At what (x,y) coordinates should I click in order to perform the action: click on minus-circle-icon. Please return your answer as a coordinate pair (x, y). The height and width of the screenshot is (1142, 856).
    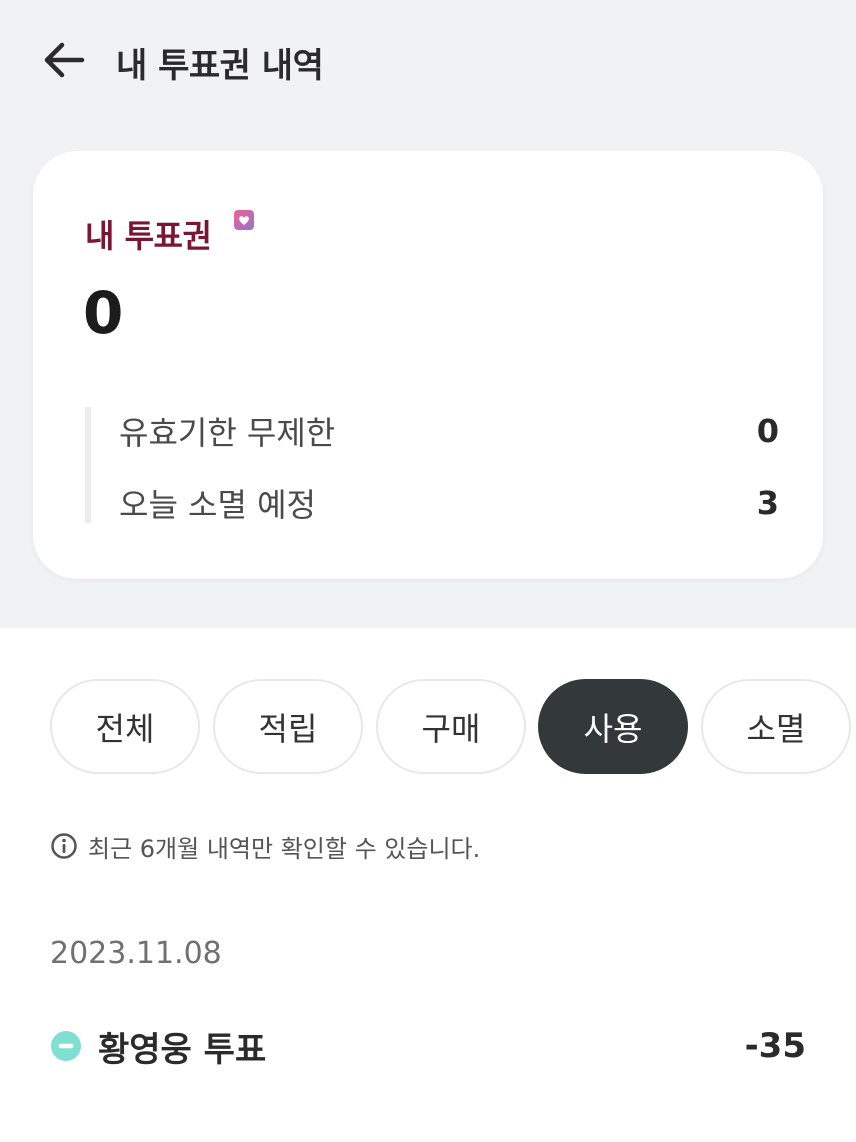
    Looking at the image, I should click on (66, 1046).